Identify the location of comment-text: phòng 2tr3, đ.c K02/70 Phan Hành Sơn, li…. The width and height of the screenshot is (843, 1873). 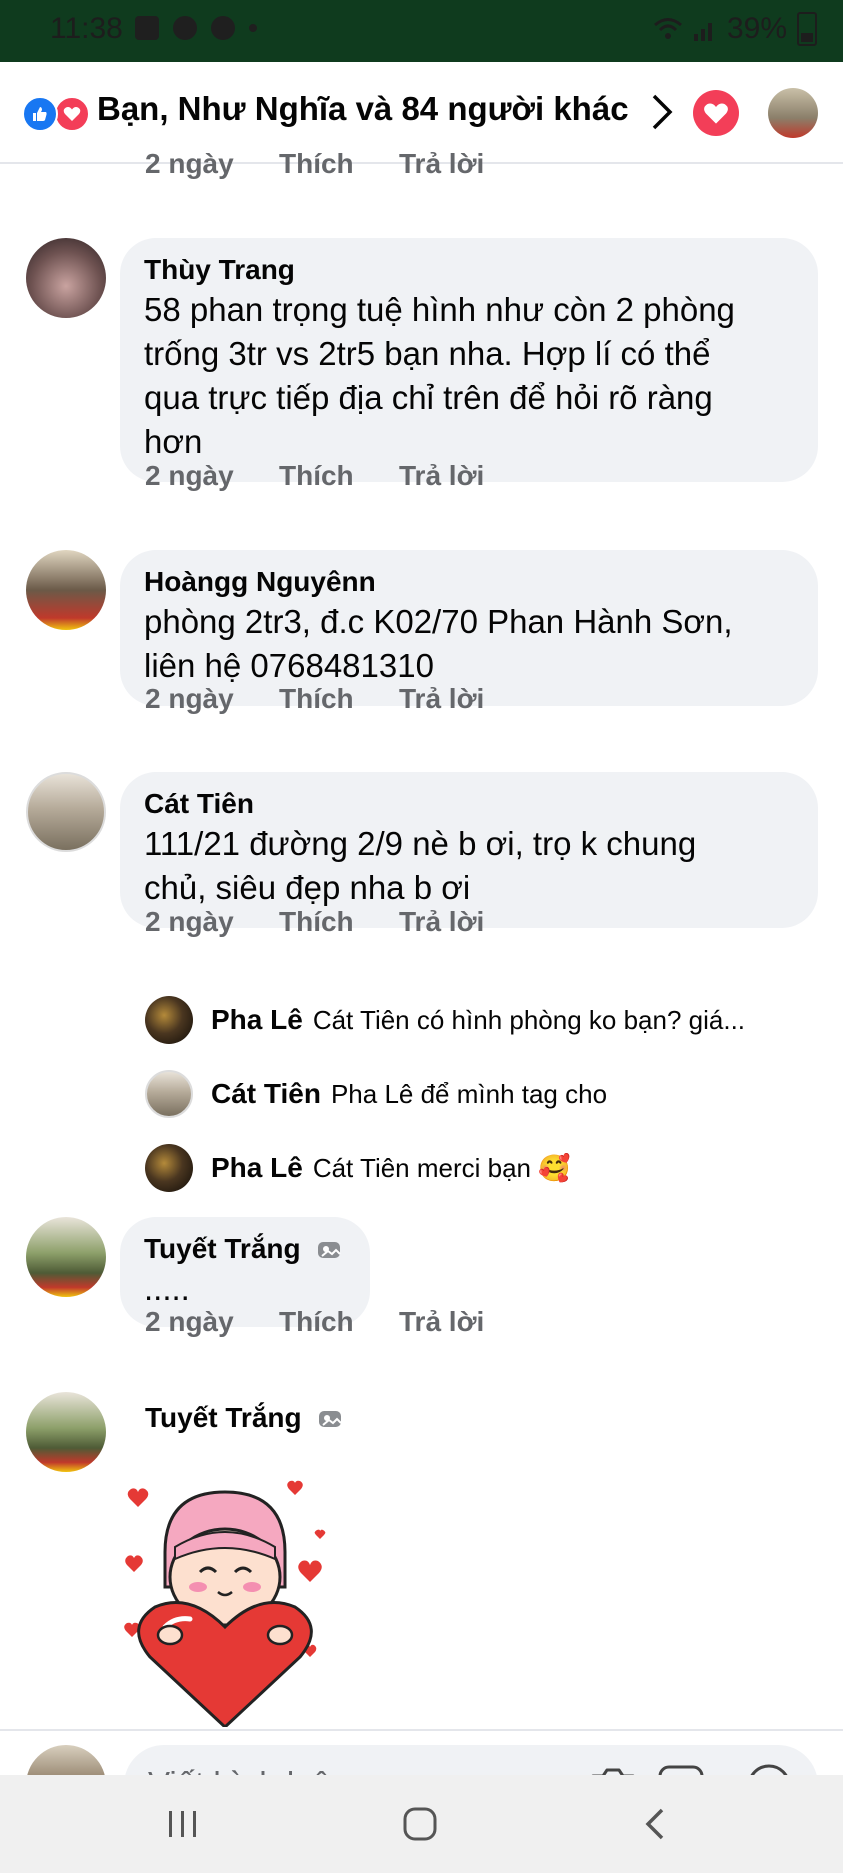
(438, 643).